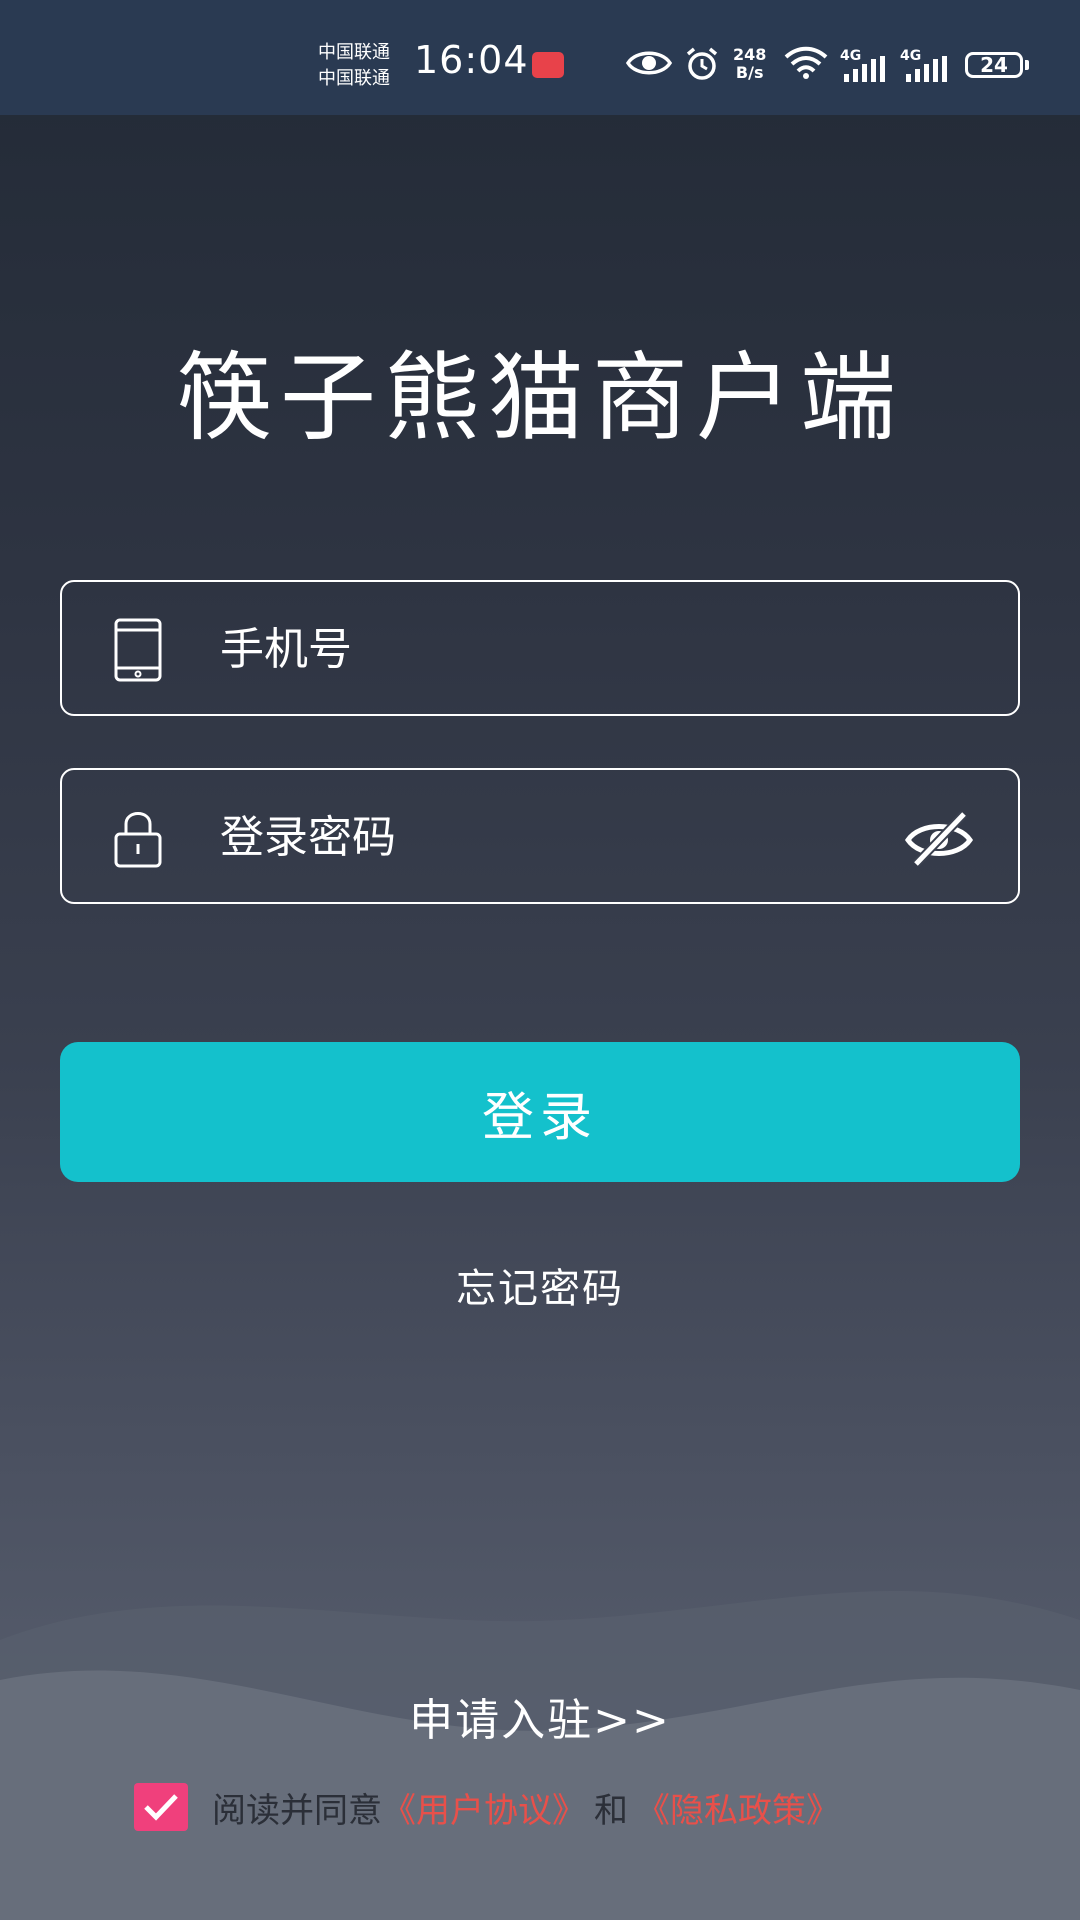  I want to click on carrier-info: 中国联通 中国联通, so click(354, 66).